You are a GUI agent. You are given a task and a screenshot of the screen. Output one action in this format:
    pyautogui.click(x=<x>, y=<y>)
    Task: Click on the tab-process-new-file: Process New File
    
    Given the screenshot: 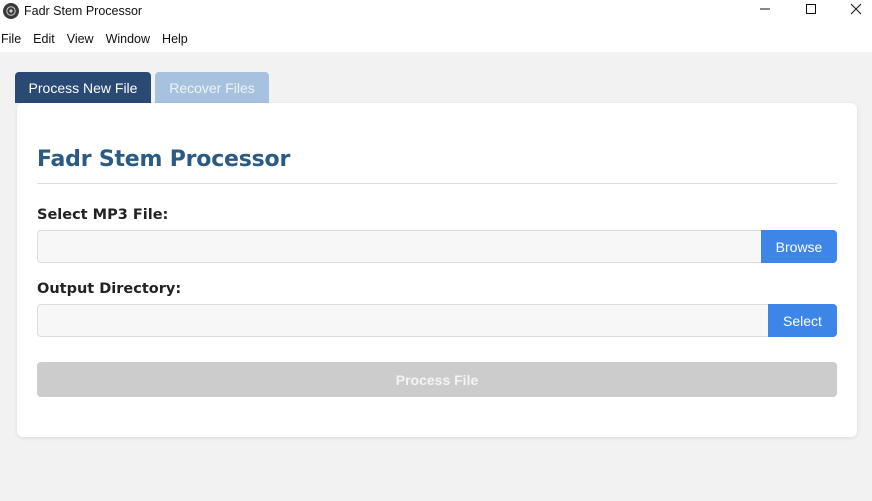 What is the action you would take?
    pyautogui.click(x=83, y=87)
    